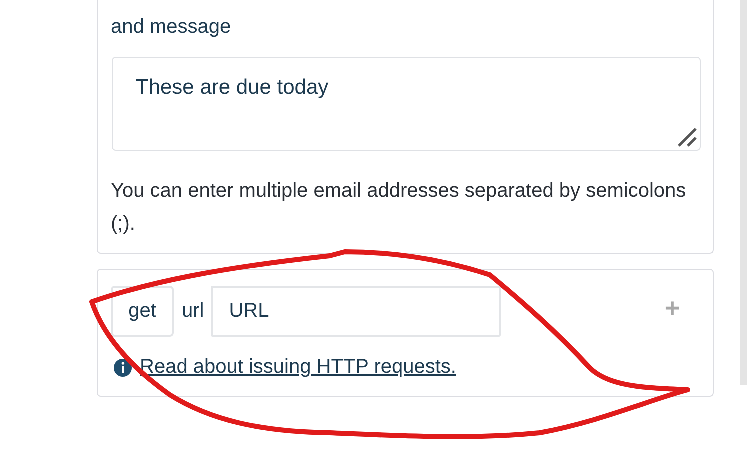 The height and width of the screenshot is (453, 747). What do you see at coordinates (142, 311) in the screenshot?
I see `method-button: get` at bounding box center [142, 311].